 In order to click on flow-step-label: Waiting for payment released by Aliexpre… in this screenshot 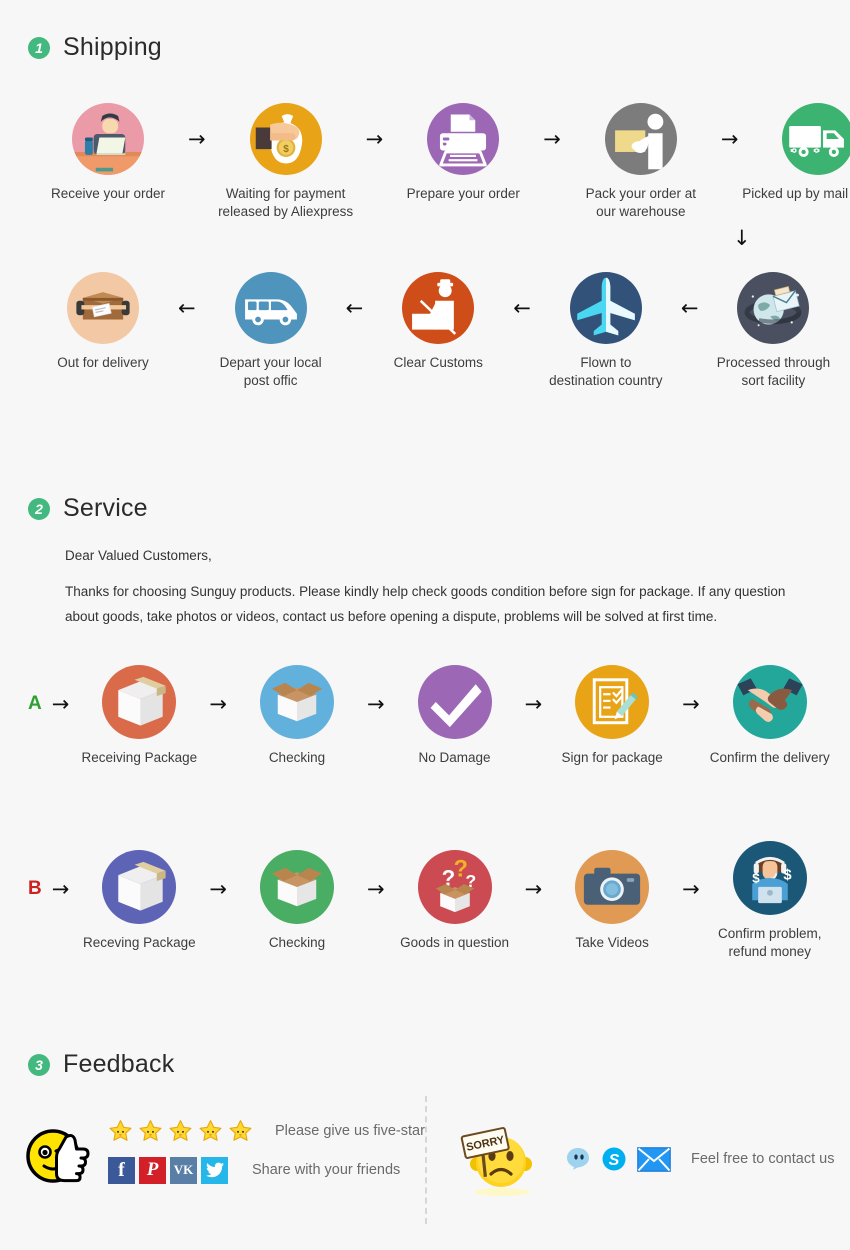, I will do `click(286, 203)`.